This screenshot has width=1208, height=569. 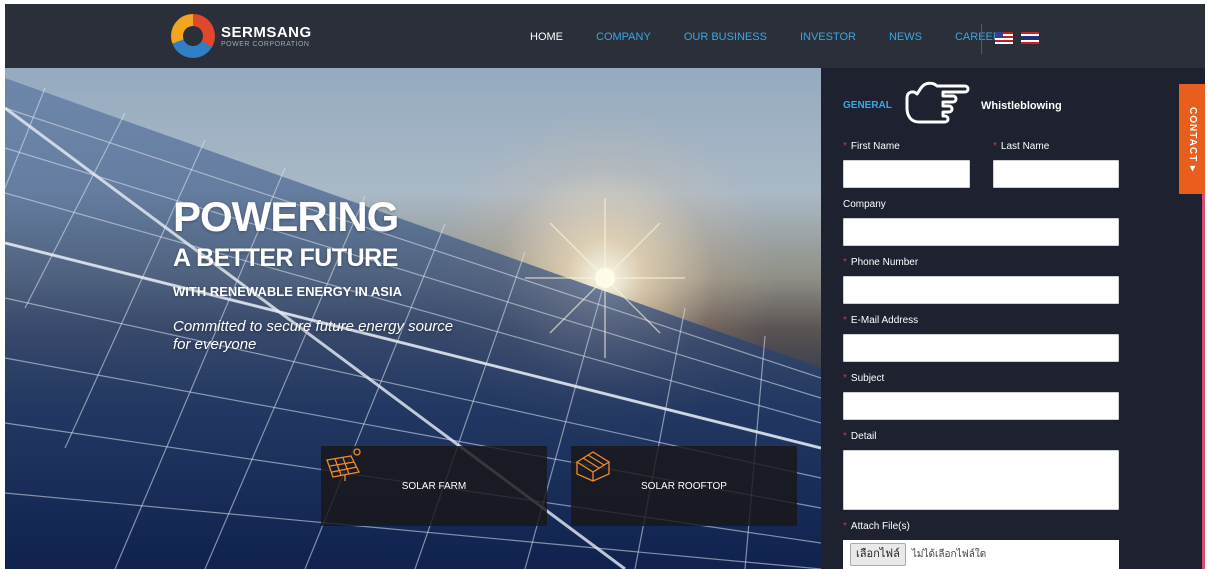 I want to click on last-name-label-text: Last Name, so click(x=1025, y=146).